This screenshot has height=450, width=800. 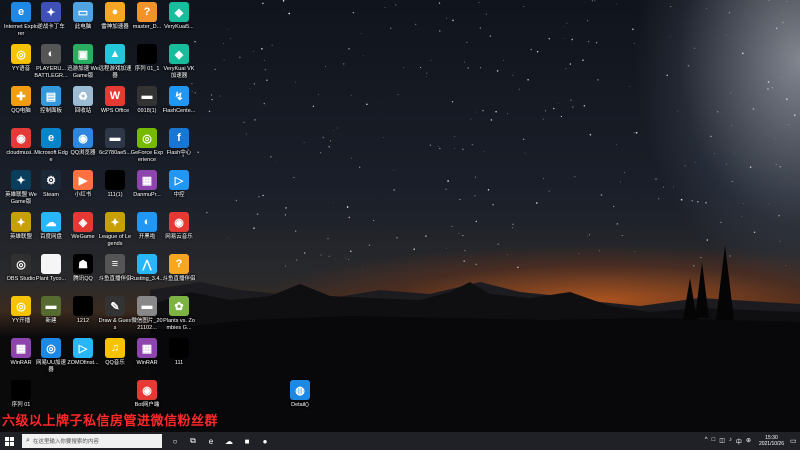 What do you see at coordinates (115, 100) in the screenshot?
I see `desktop-icon: W WPS Office` at bounding box center [115, 100].